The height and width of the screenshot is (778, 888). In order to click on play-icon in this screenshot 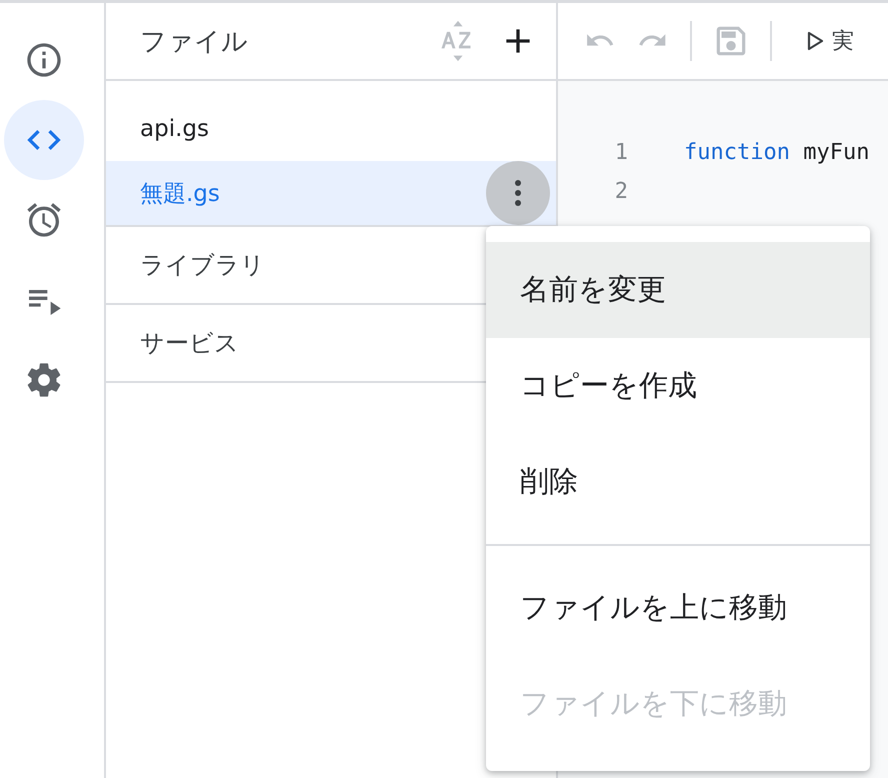, I will do `click(815, 41)`.